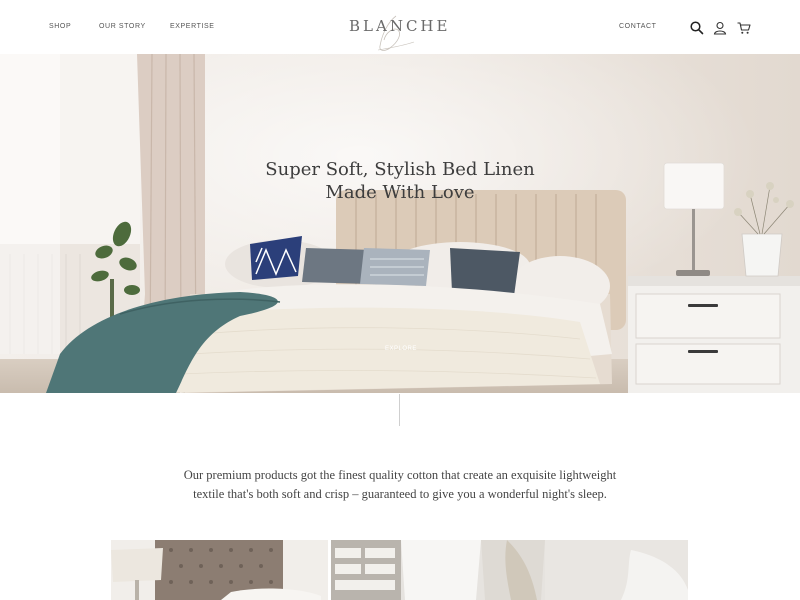  I want to click on user-icon, so click(720, 28).